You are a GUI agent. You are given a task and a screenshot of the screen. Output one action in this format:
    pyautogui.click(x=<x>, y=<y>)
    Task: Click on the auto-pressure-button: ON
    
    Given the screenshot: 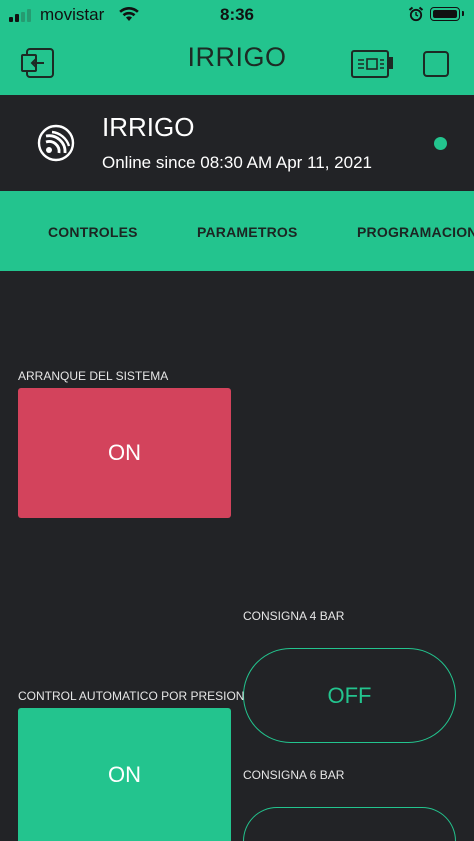 What is the action you would take?
    pyautogui.click(x=124, y=774)
    